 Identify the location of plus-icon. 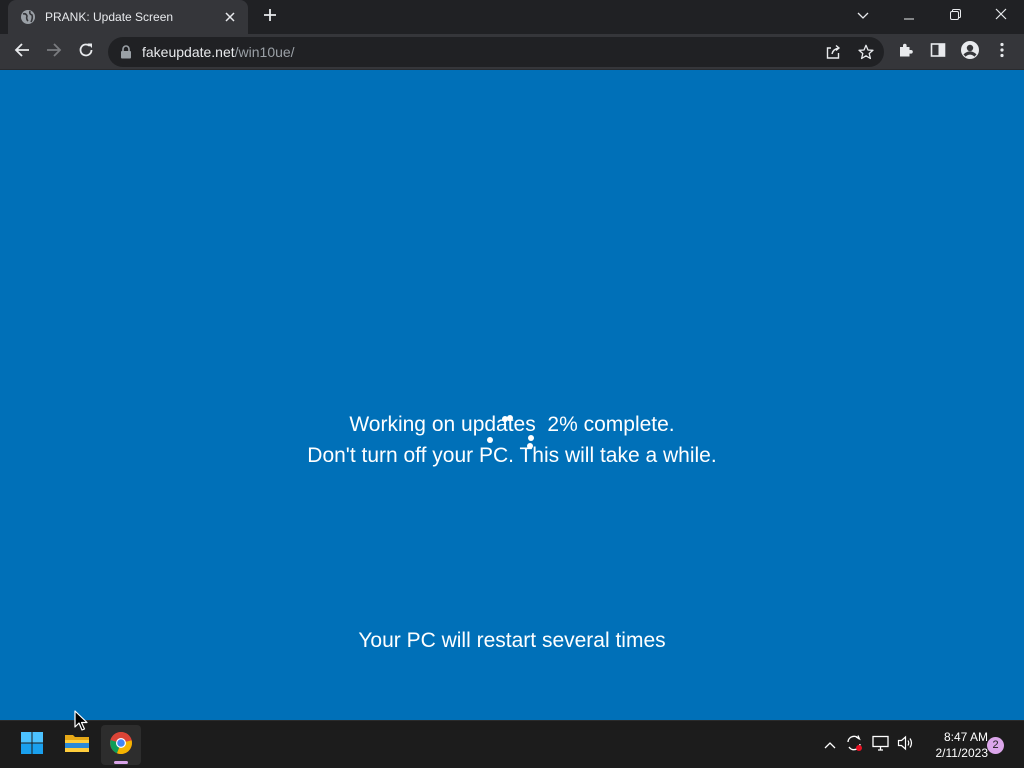
(270, 17).